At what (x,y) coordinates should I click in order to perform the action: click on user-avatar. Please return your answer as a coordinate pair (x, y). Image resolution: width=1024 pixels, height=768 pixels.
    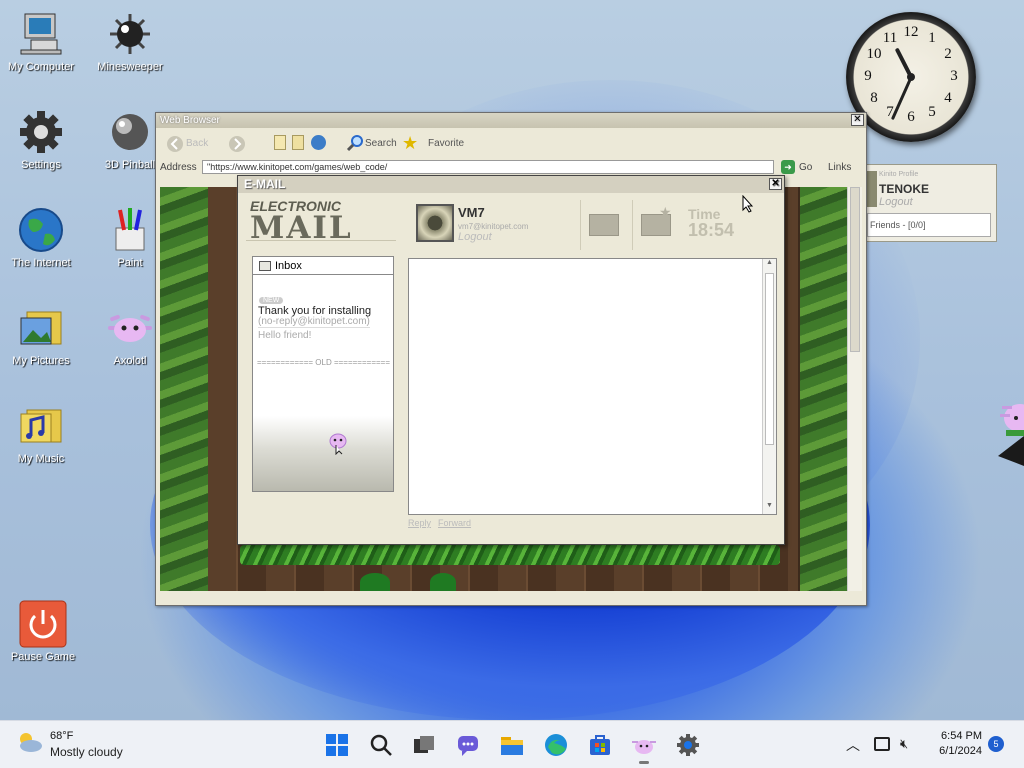
    Looking at the image, I should click on (435, 223).